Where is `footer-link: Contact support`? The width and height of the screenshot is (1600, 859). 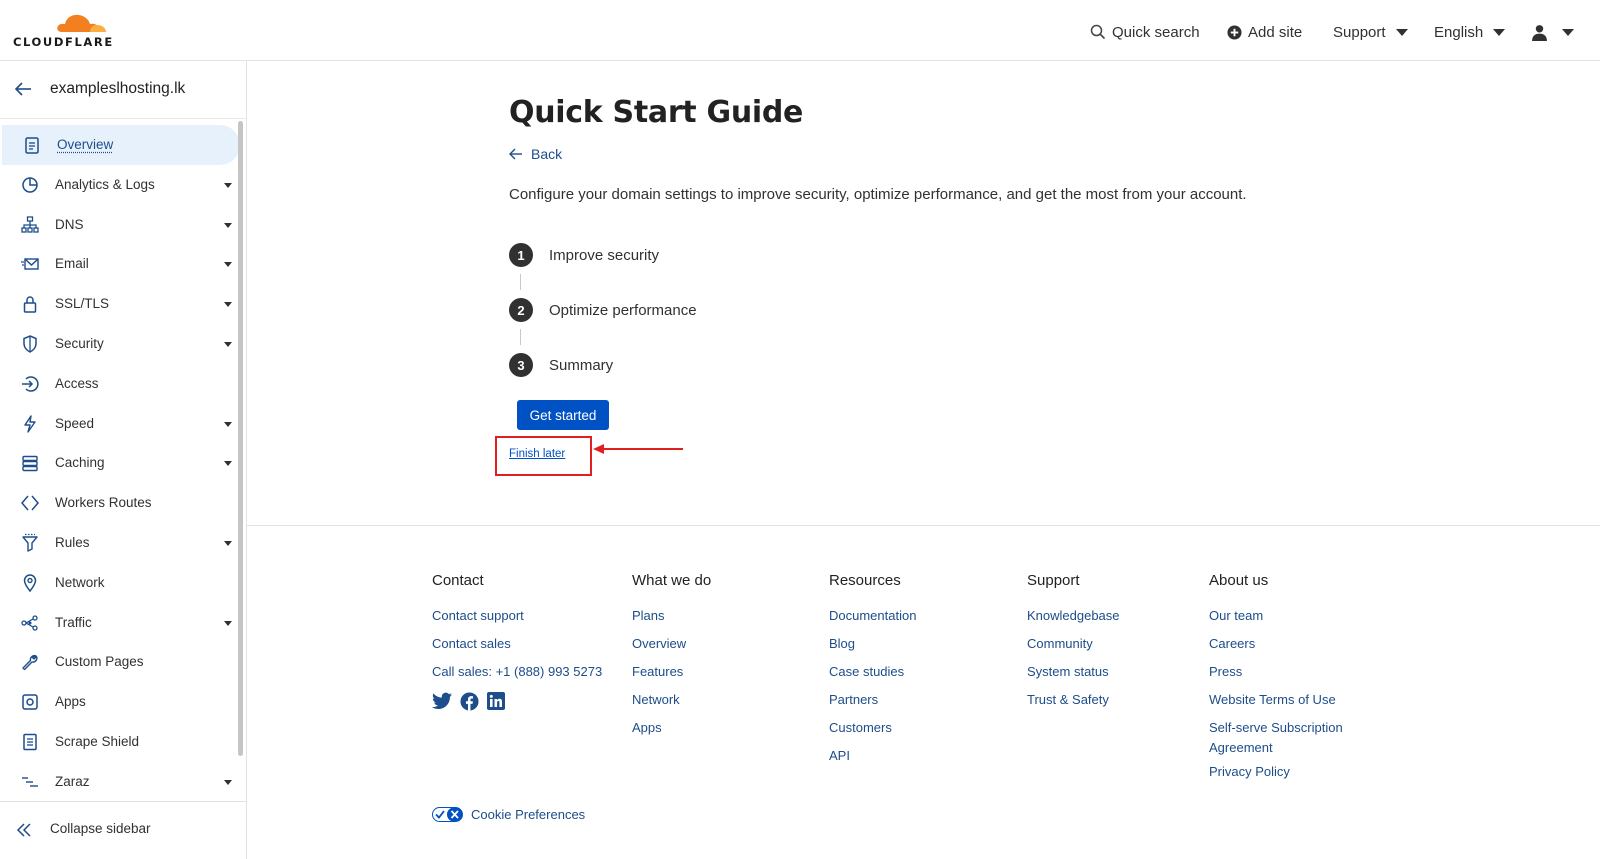
footer-link: Contact support is located at coordinates (517, 616).